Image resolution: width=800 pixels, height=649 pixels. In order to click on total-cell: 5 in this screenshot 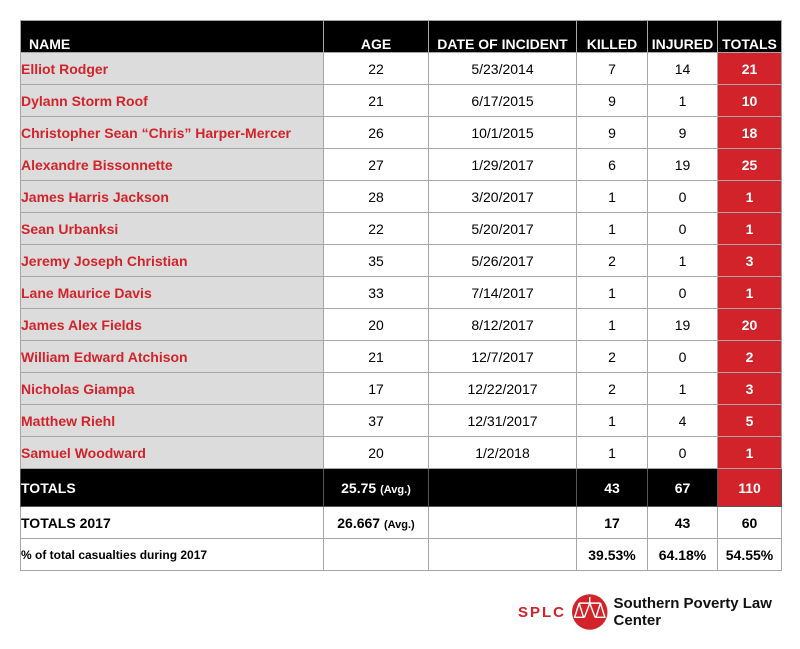, I will do `click(749, 420)`.